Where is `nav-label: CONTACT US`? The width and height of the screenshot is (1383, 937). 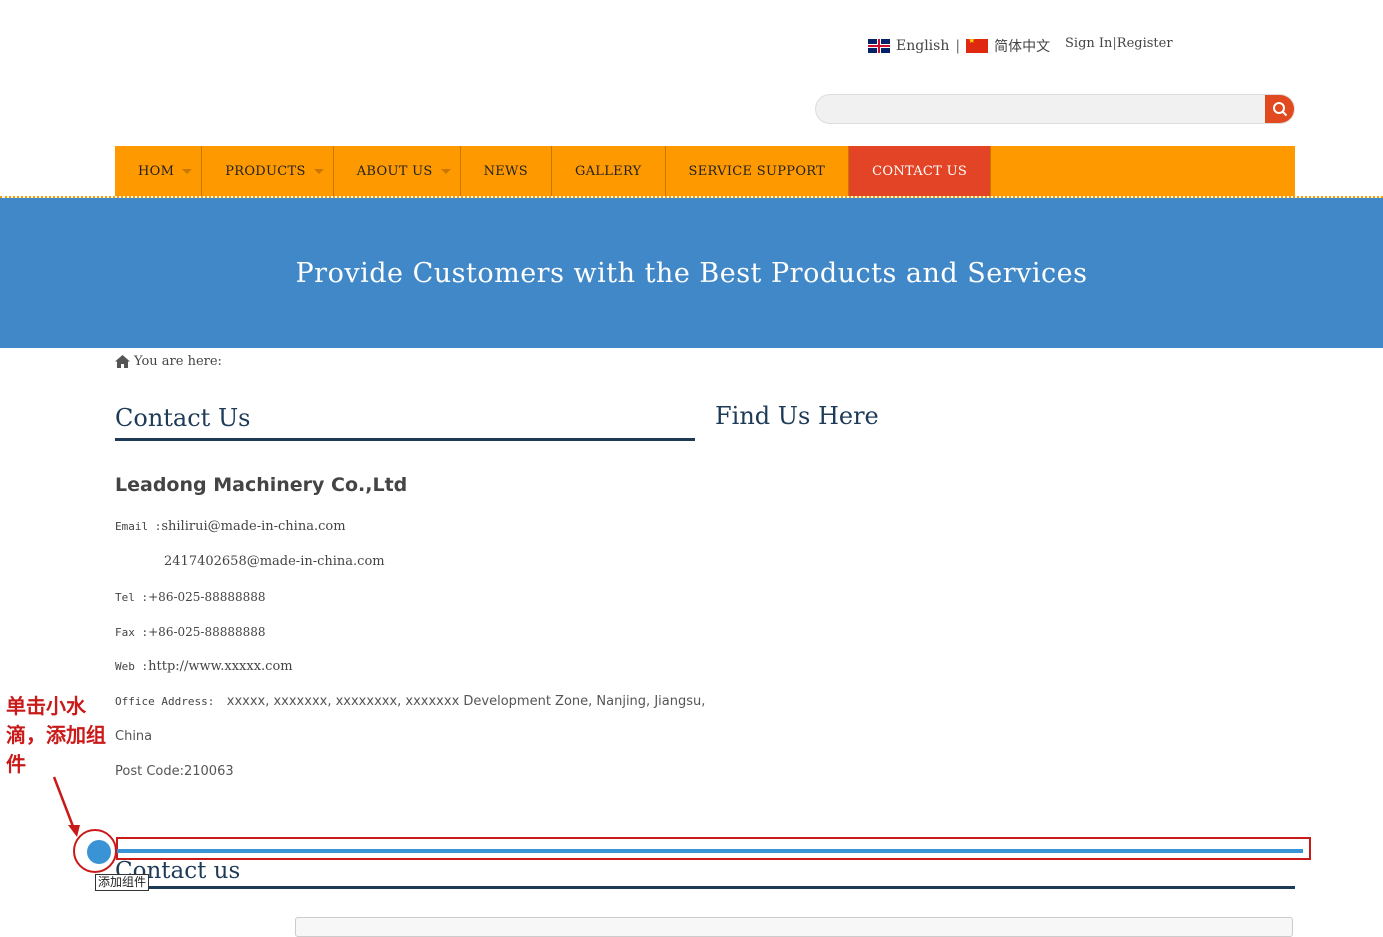 nav-label: CONTACT US is located at coordinates (920, 171).